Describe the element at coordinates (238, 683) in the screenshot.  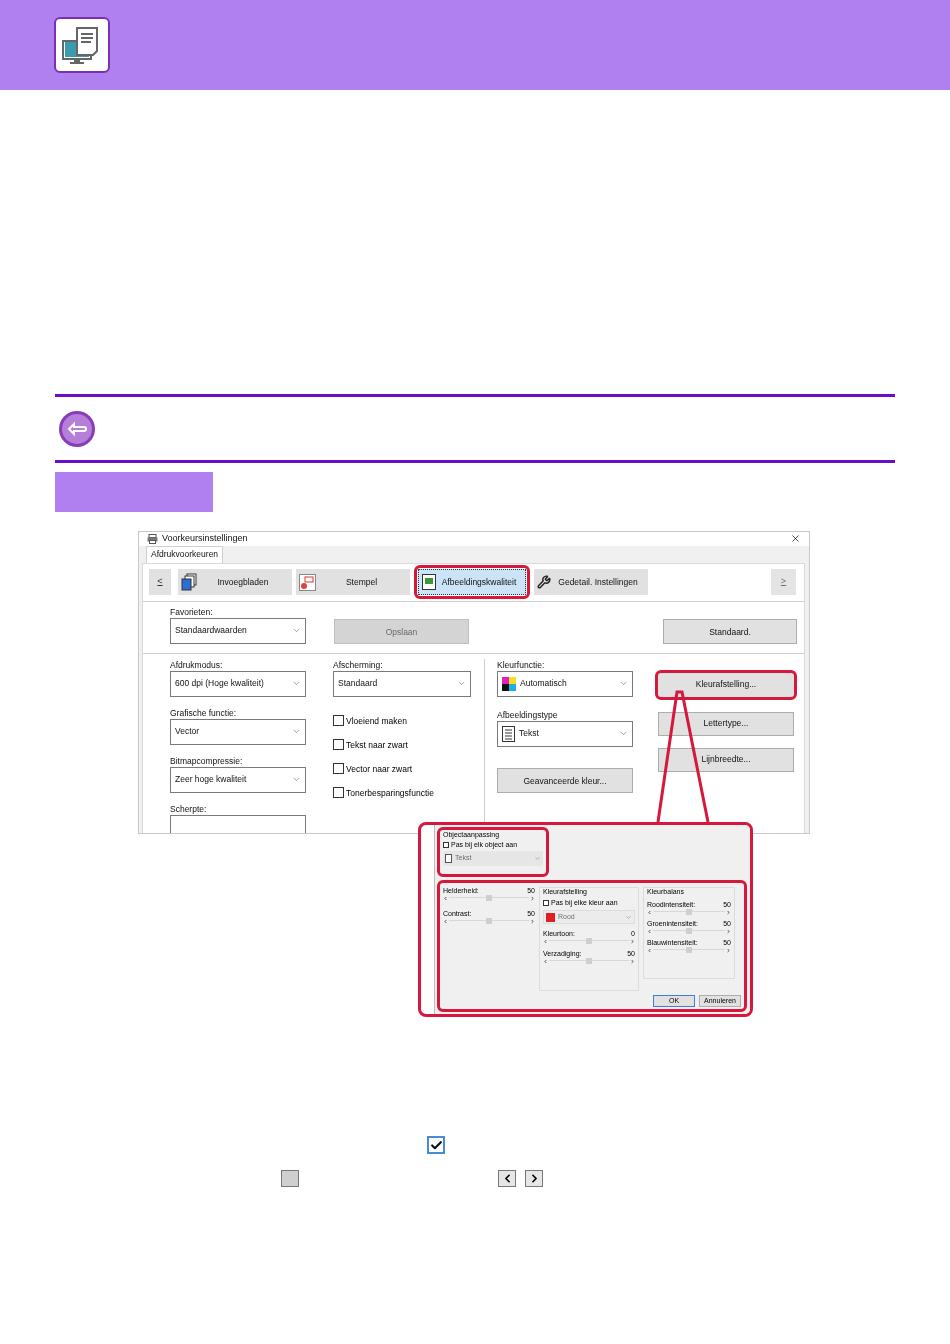
I see `dropdown: 600 dpi (Hoge kwaliteit)` at that location.